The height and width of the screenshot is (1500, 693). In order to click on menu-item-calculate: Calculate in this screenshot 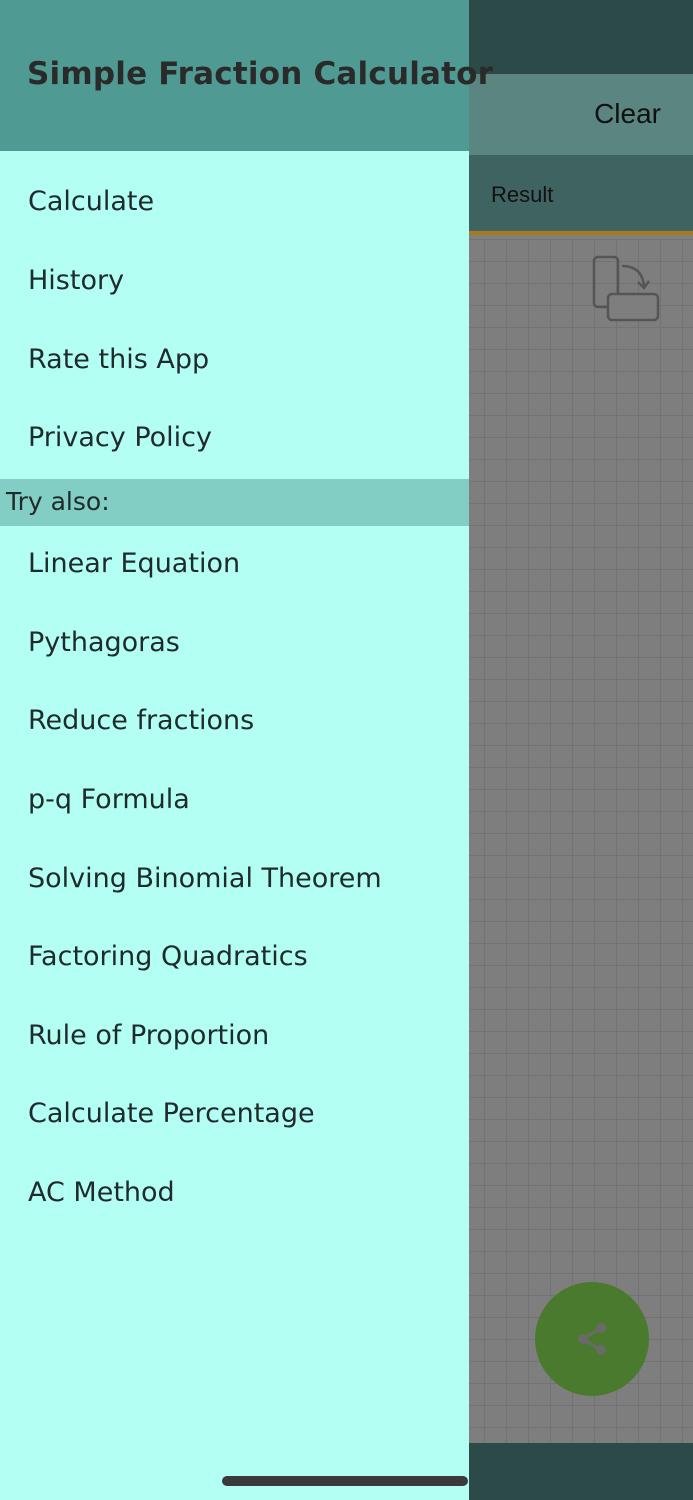, I will do `click(91, 201)`.